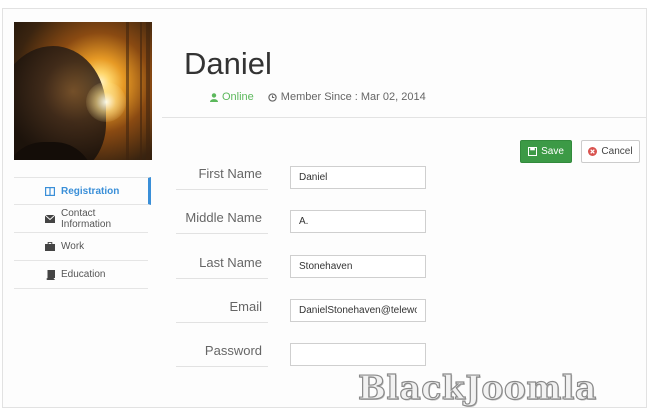 The image size is (650, 411). I want to click on sidebar-item-label: Registration, so click(90, 191).